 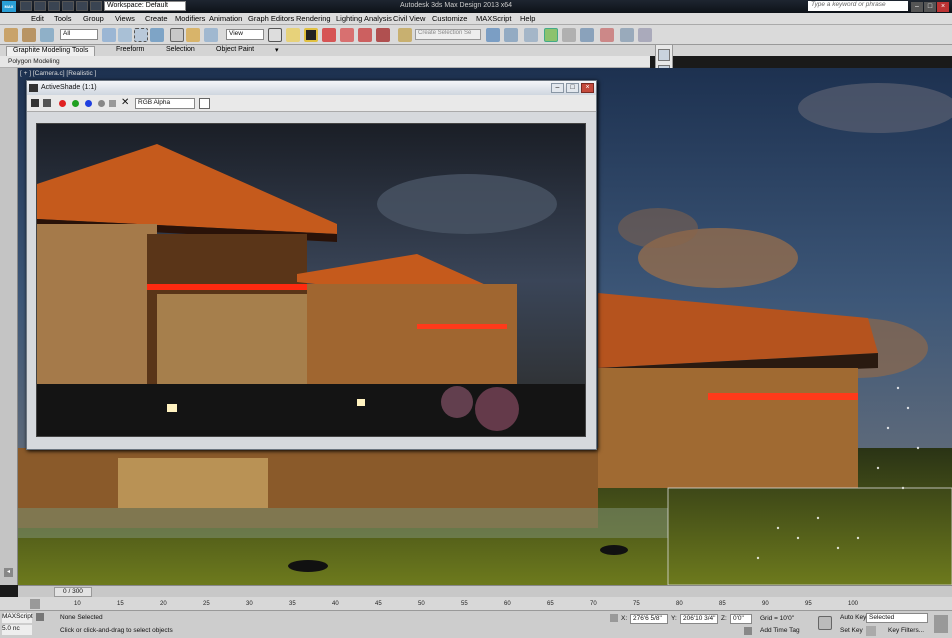 What do you see at coordinates (157, 35) in the screenshot?
I see `window-crossing-icon` at bounding box center [157, 35].